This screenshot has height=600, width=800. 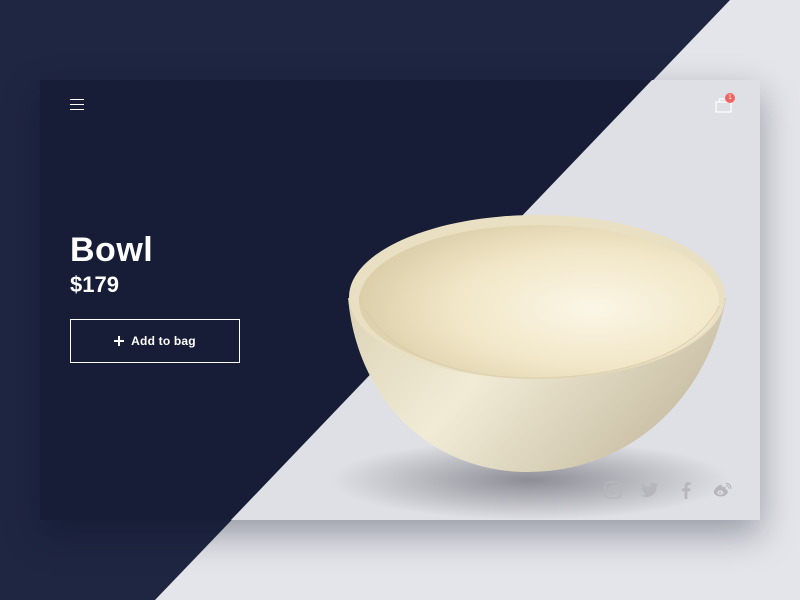 I want to click on facebook-icon, so click(x=686, y=490).